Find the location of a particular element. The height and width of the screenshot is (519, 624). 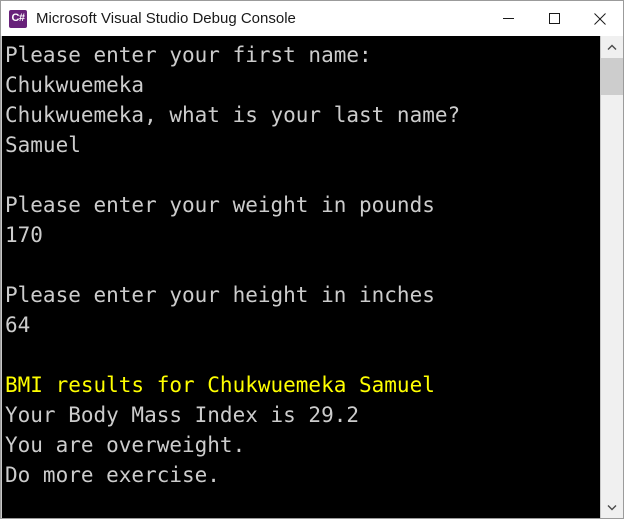

maximize-icon is located at coordinates (554, 18).